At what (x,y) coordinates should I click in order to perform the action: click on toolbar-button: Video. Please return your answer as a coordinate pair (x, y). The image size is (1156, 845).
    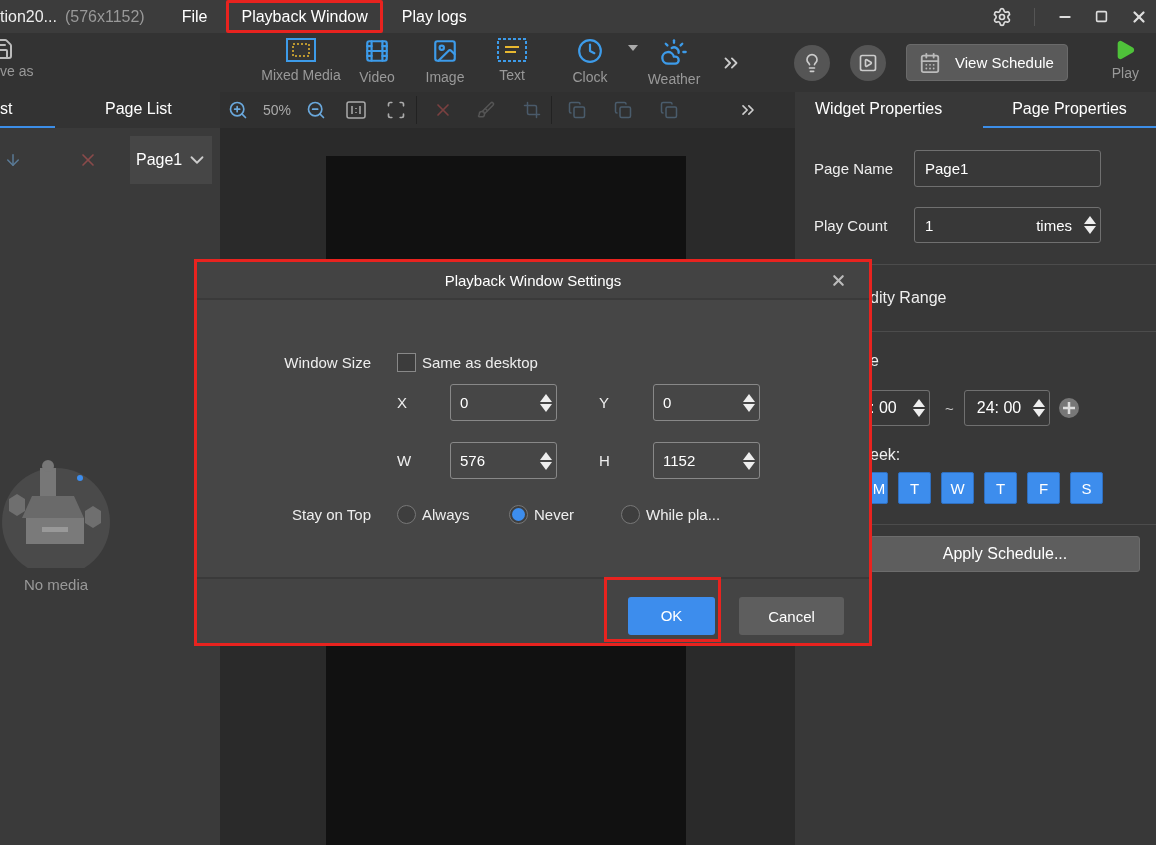
    Looking at the image, I should click on (377, 62).